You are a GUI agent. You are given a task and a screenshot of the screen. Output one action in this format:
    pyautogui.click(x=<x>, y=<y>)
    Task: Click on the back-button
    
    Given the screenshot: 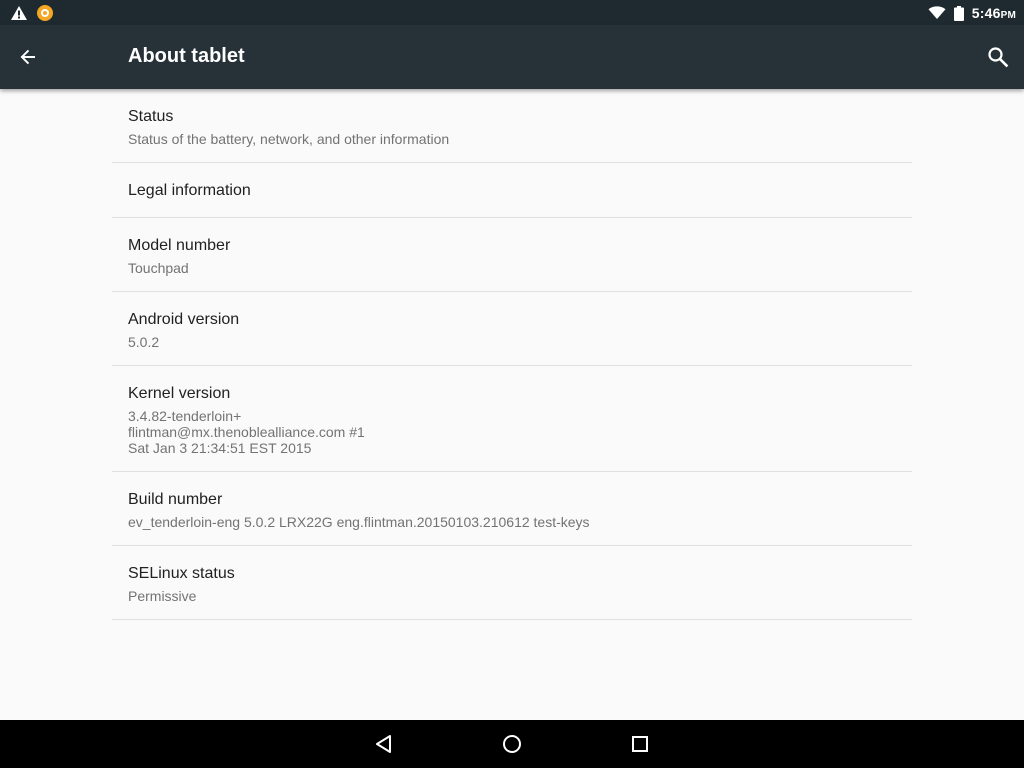 What is the action you would take?
    pyautogui.click(x=28, y=57)
    